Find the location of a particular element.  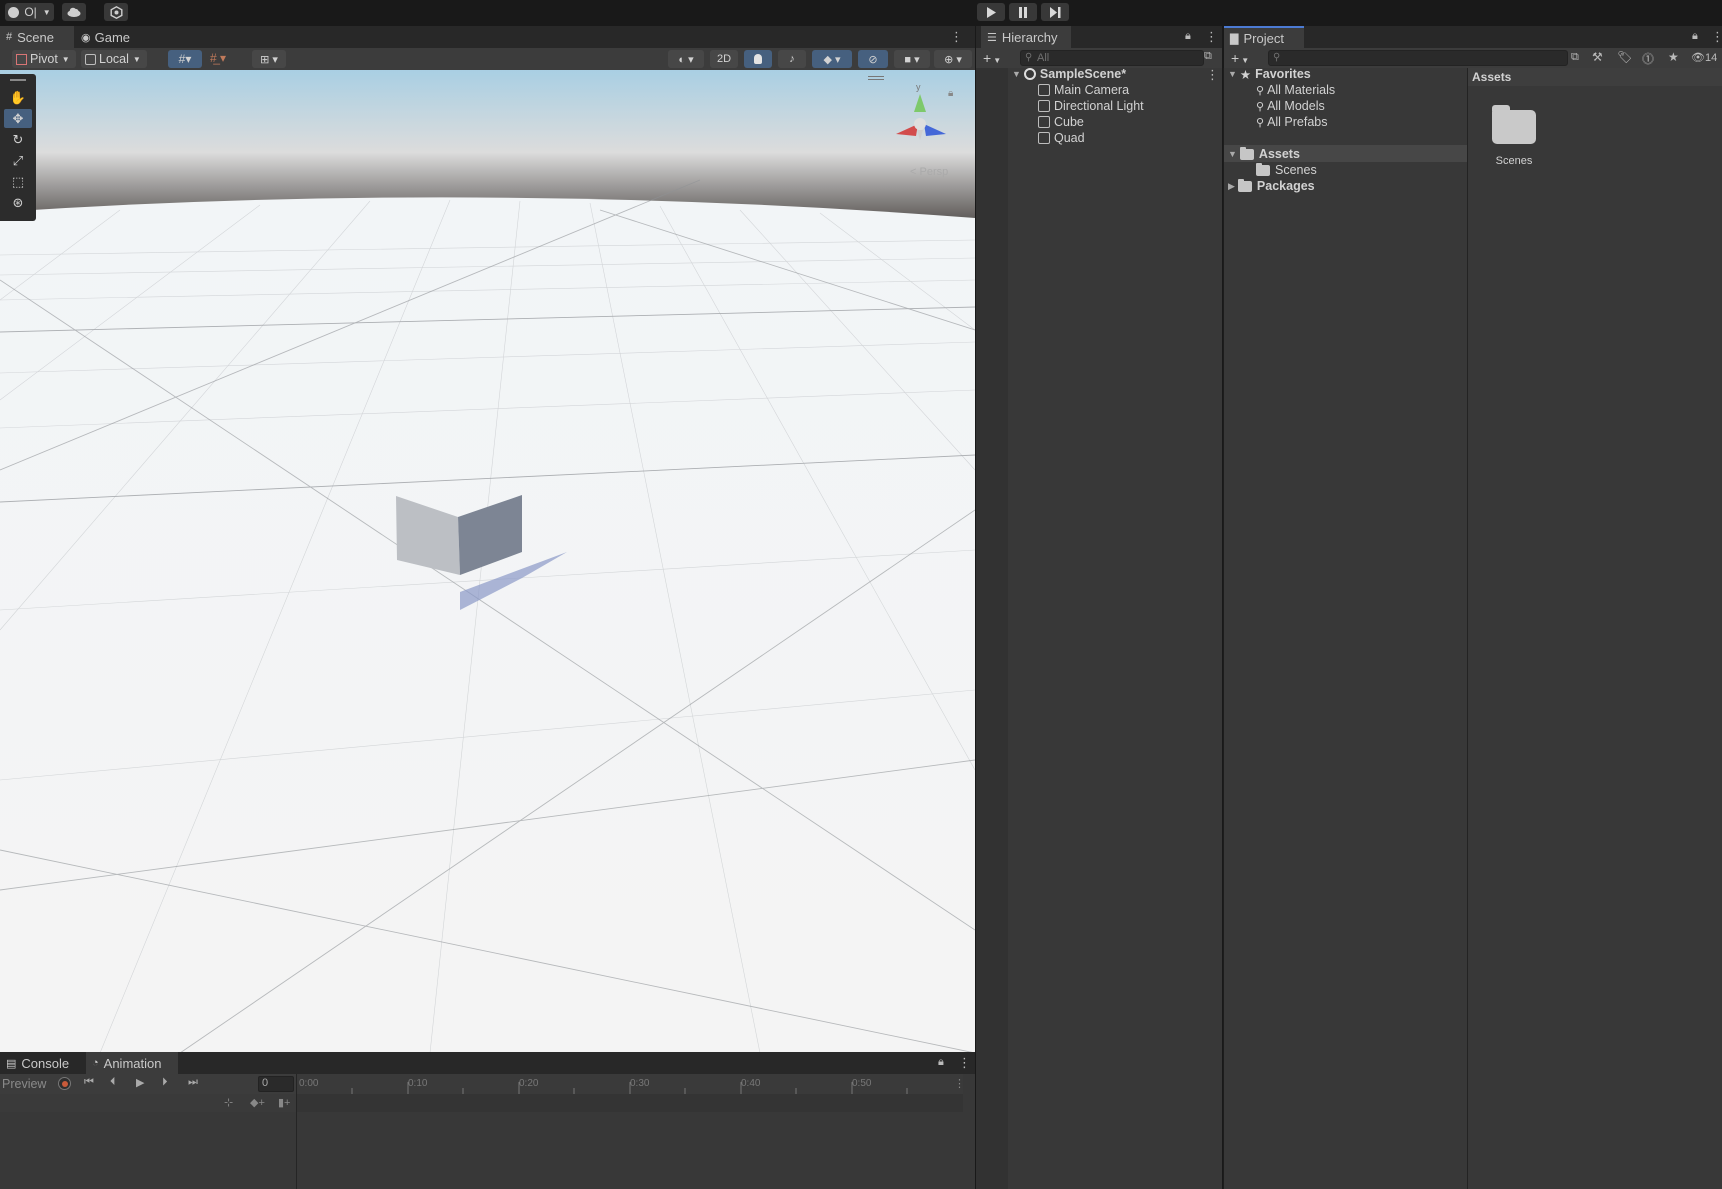

grid-snap-toggle: #▾ is located at coordinates (185, 59).